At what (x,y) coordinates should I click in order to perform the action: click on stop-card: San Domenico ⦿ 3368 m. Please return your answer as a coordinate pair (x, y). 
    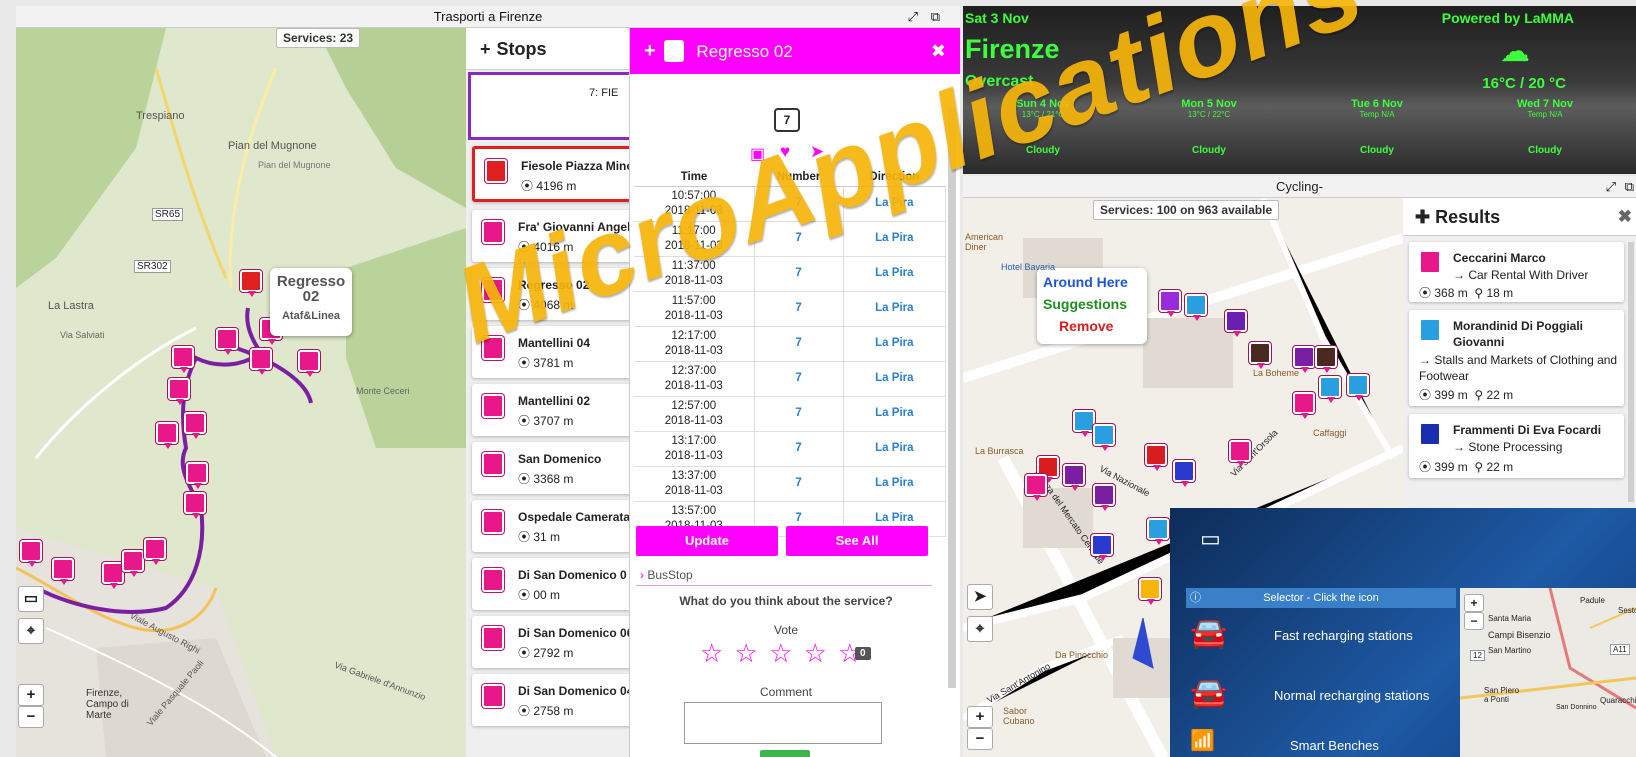
    Looking at the image, I should click on (550, 468).